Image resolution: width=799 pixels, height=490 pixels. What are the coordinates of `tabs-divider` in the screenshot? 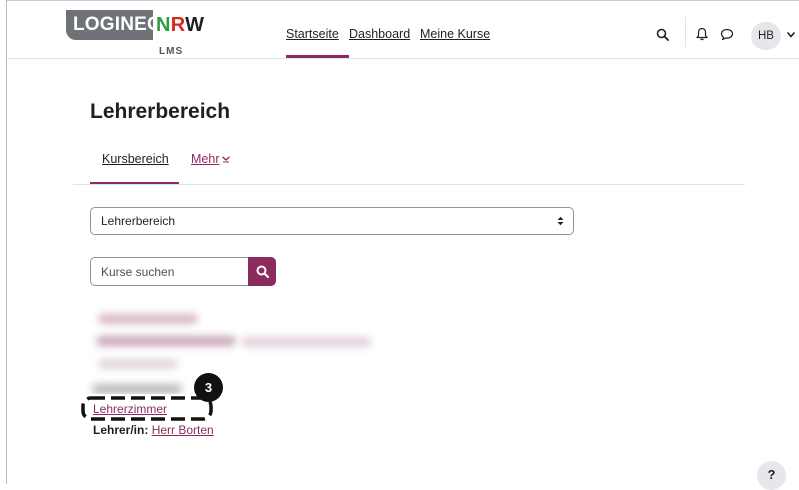 It's located at (409, 184).